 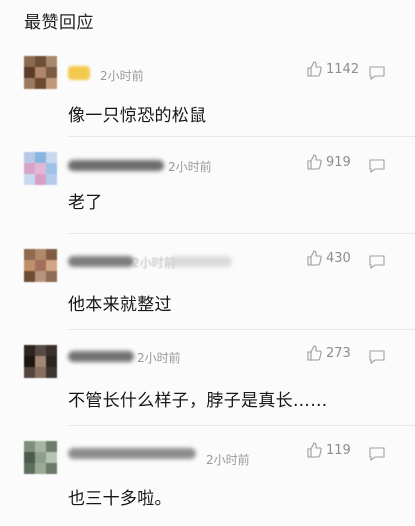 I want to click on comment-text: 像一只惊恐的松鼠, so click(x=137, y=116).